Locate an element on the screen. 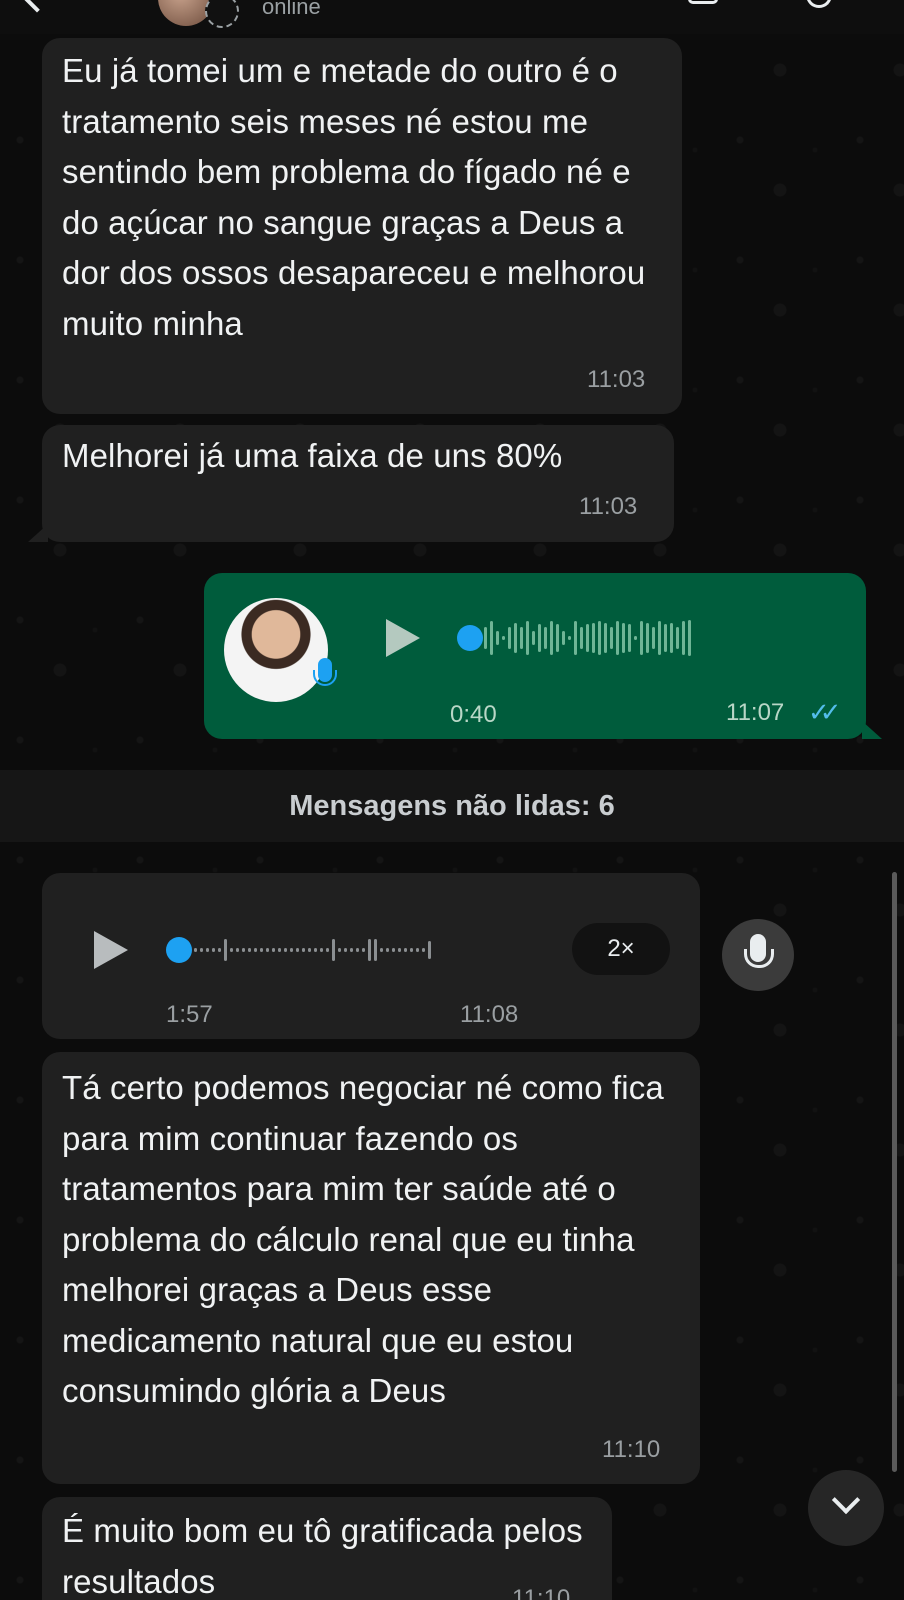  message-time: 11:07 is located at coordinates (755, 712).